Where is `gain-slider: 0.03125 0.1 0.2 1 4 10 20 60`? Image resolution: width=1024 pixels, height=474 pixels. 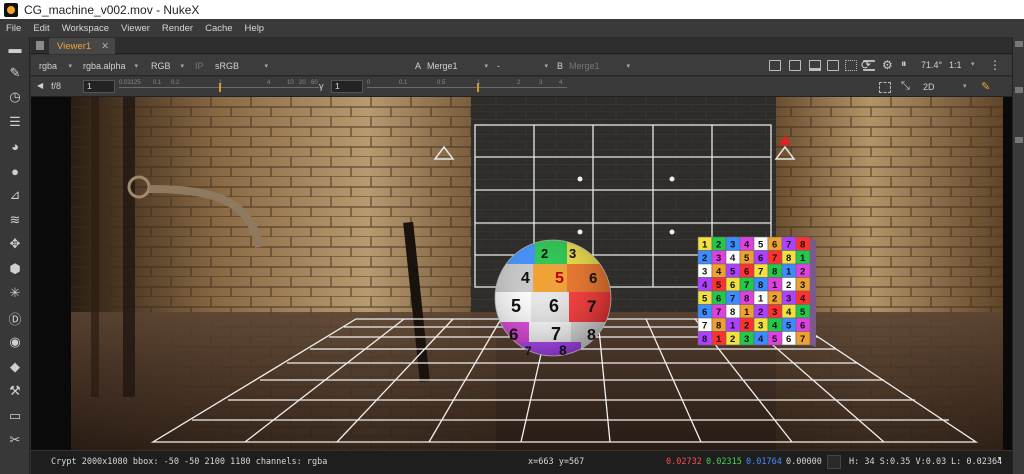
gain-slider: 0.03125 0.1 0.2 1 4 10 20 60 is located at coordinates (219, 86).